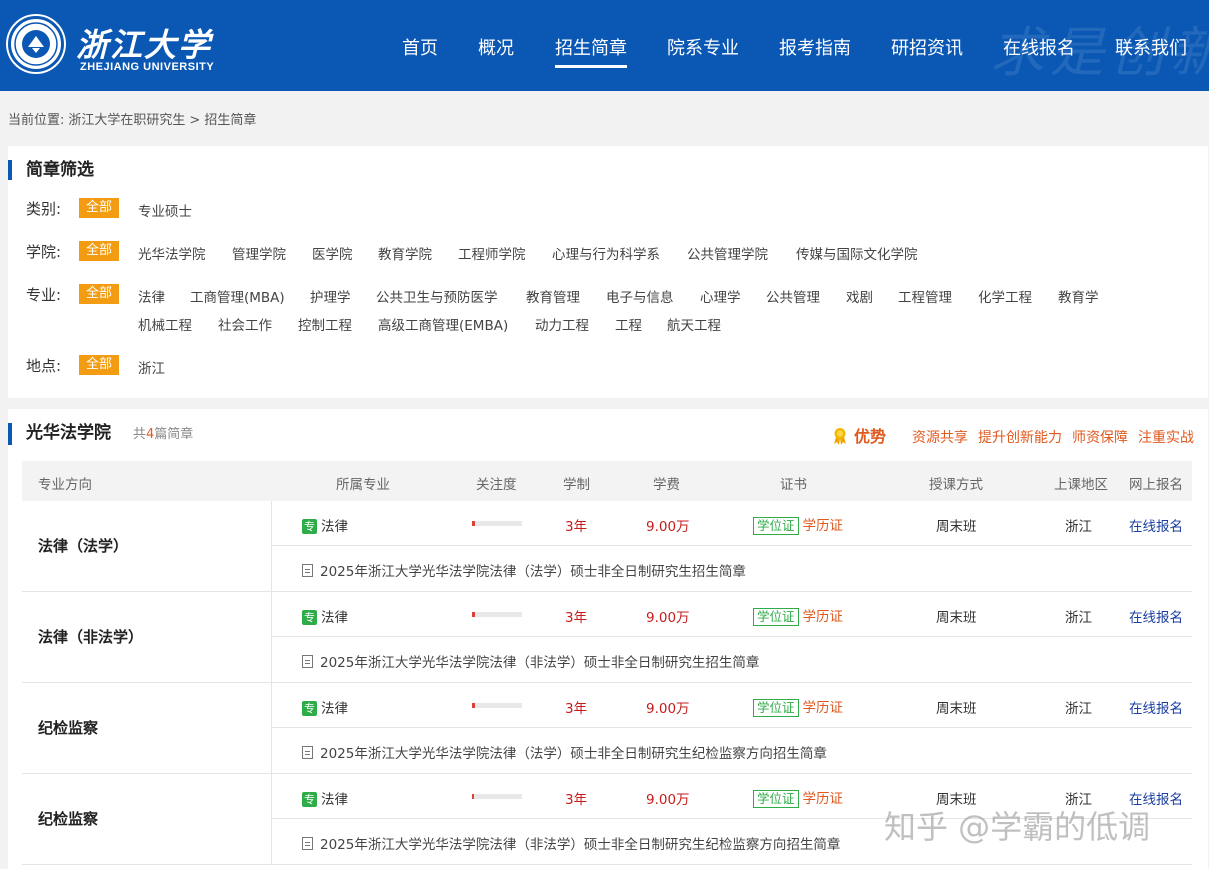 This screenshot has width=1209, height=869. What do you see at coordinates (44, 252) in the screenshot?
I see `filter-label-college: 学院:` at bounding box center [44, 252].